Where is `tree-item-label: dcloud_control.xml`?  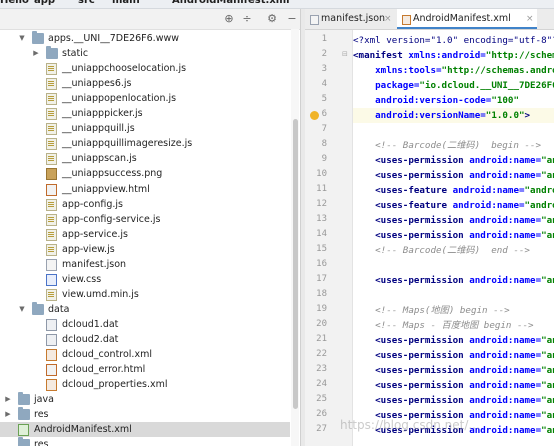
tree-item-label: dcloud_control.xml is located at coordinates (107, 355).